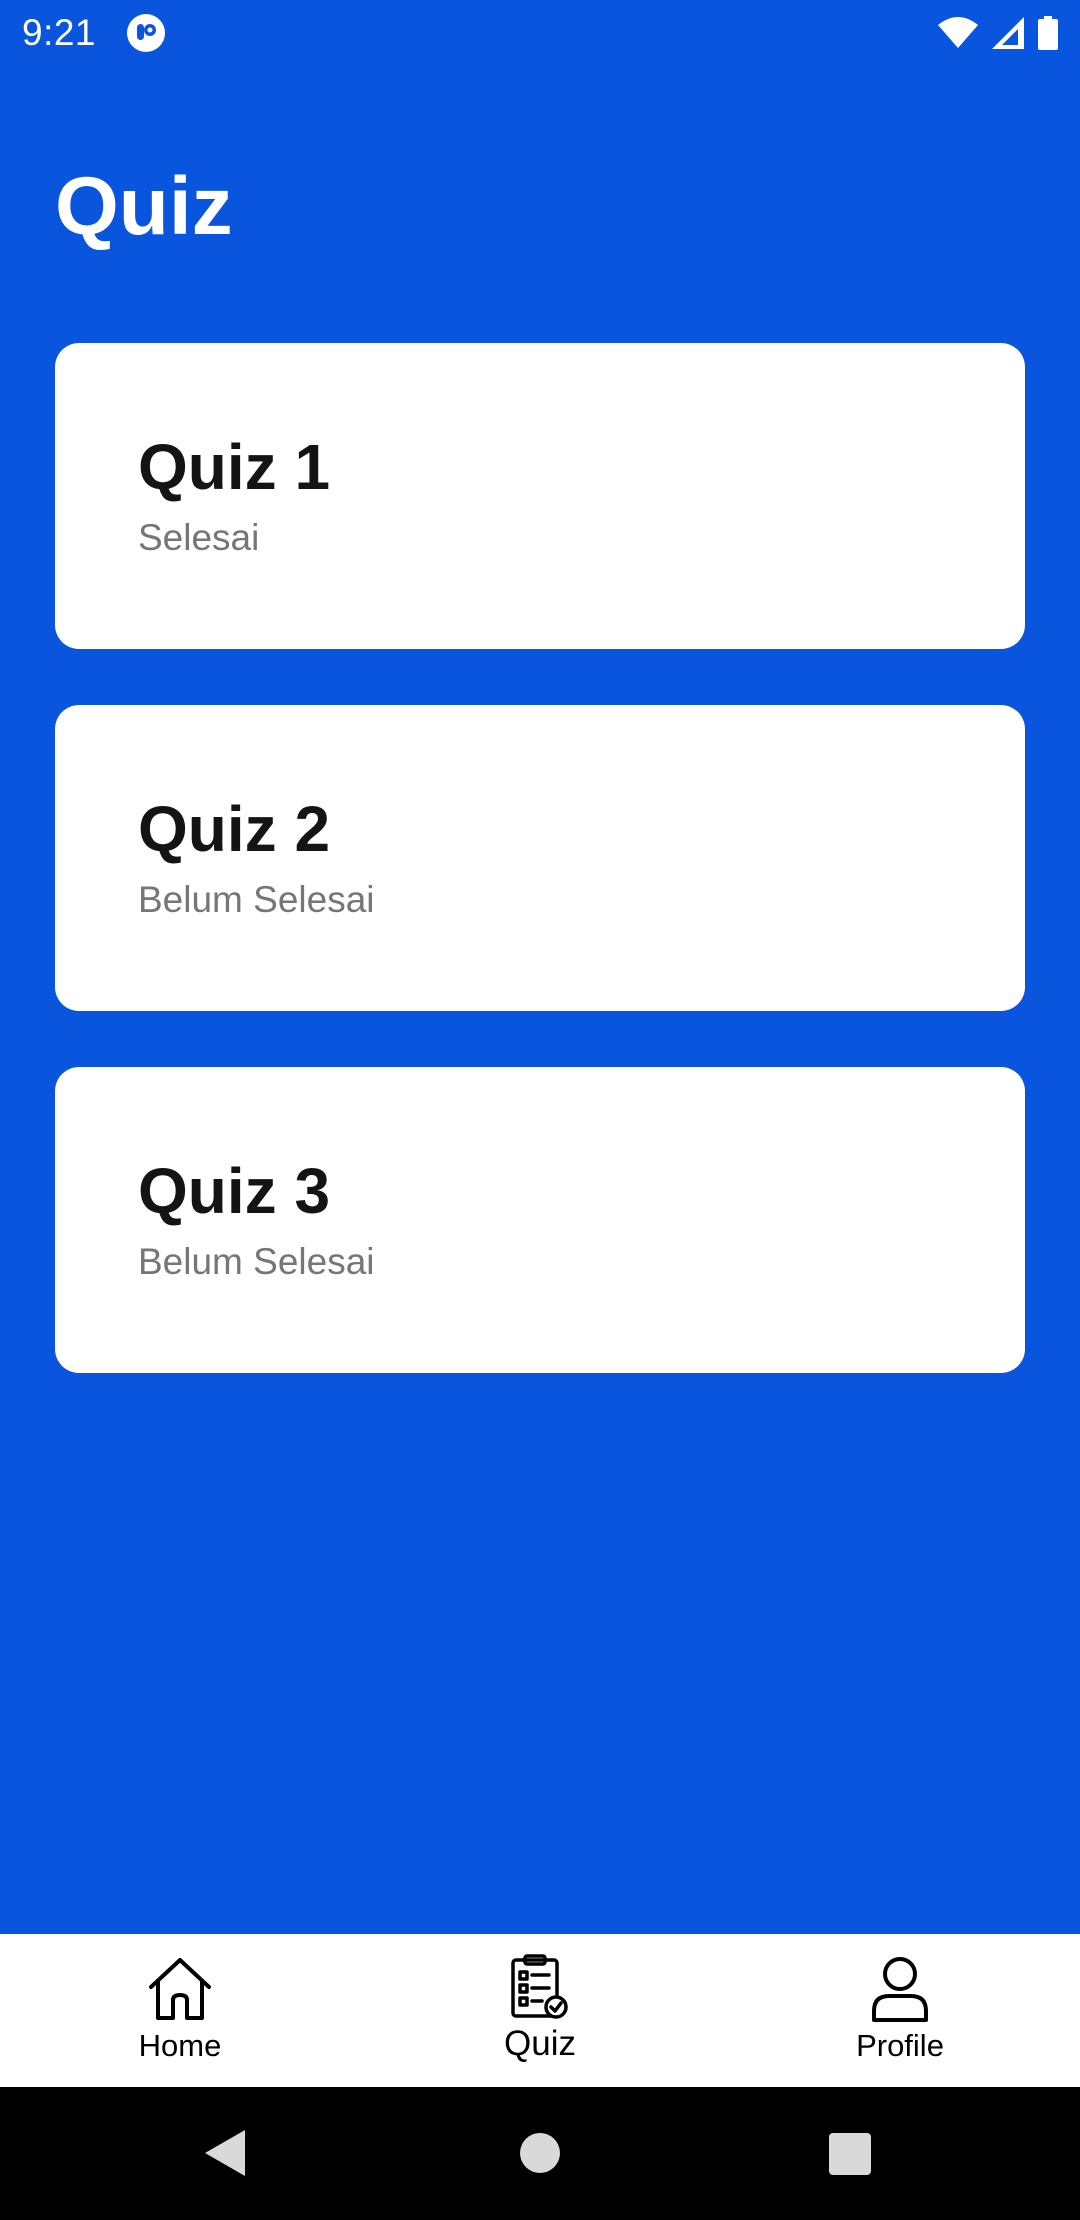 The height and width of the screenshot is (2220, 1080). I want to click on recents-icon, so click(850, 2156).